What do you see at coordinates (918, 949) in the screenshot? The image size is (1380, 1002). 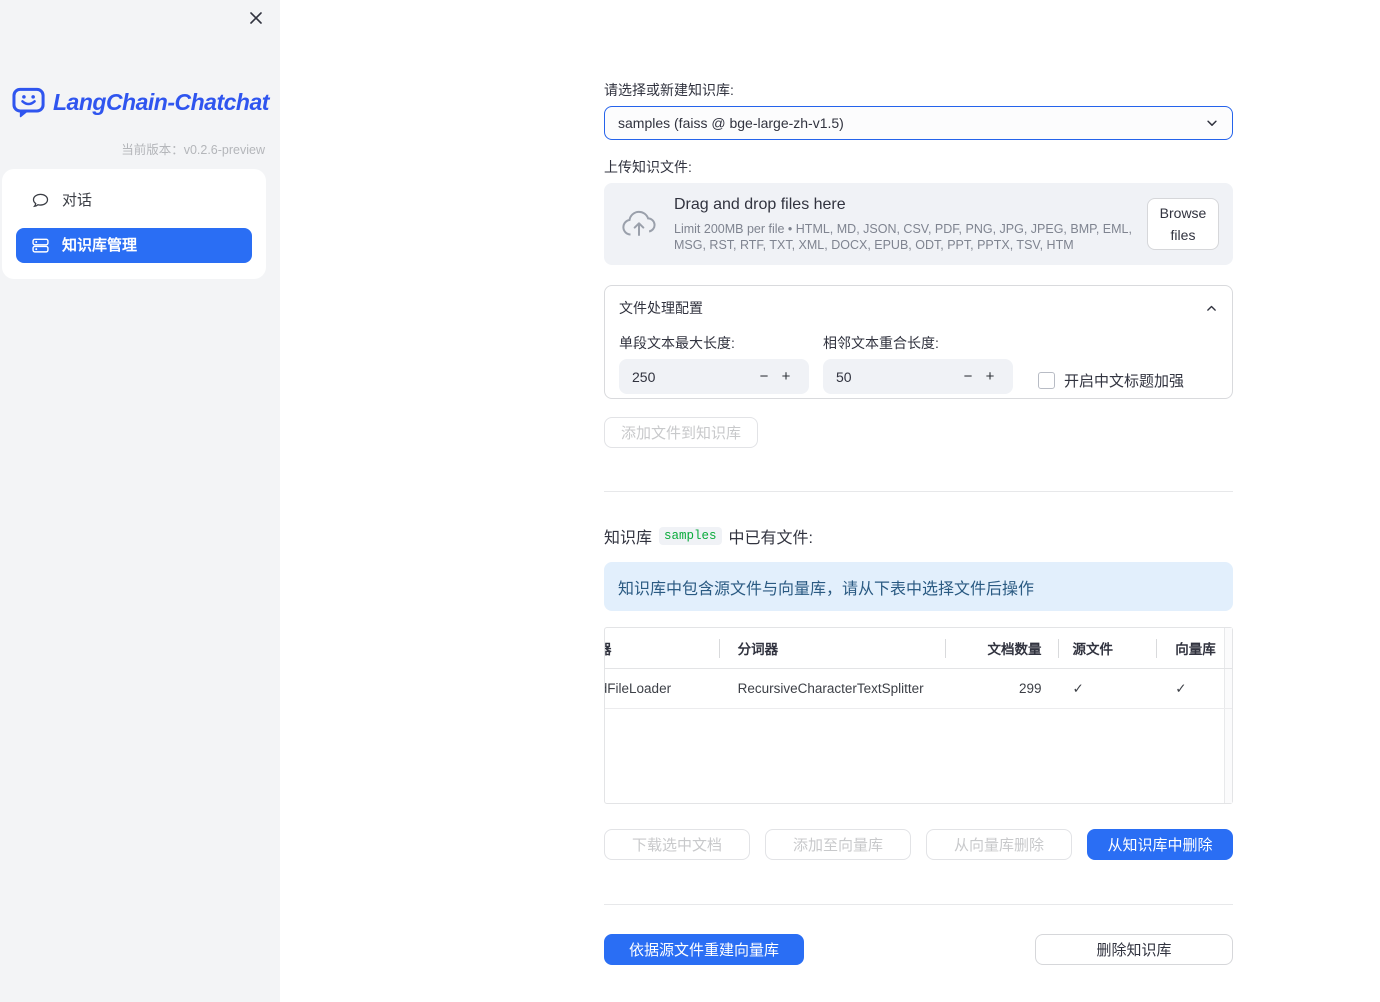 I see `kb-actions-row: 依据源文件重建向量库 删除知识库` at bounding box center [918, 949].